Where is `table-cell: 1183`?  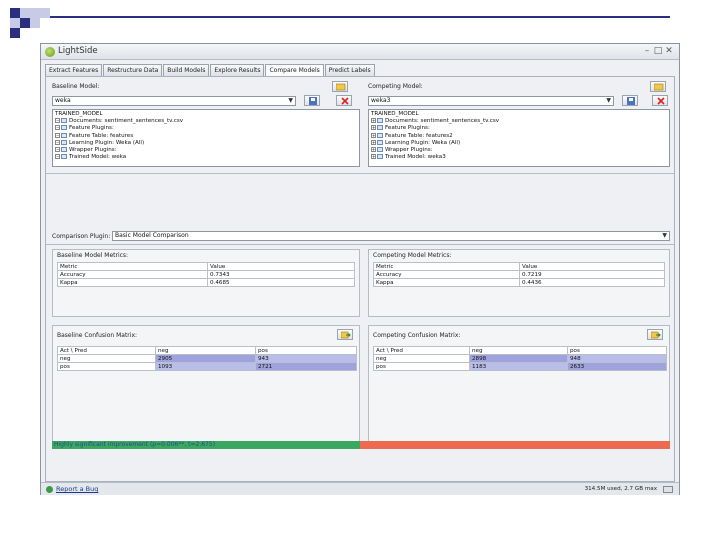
table-cell: 1183 is located at coordinates (518, 366).